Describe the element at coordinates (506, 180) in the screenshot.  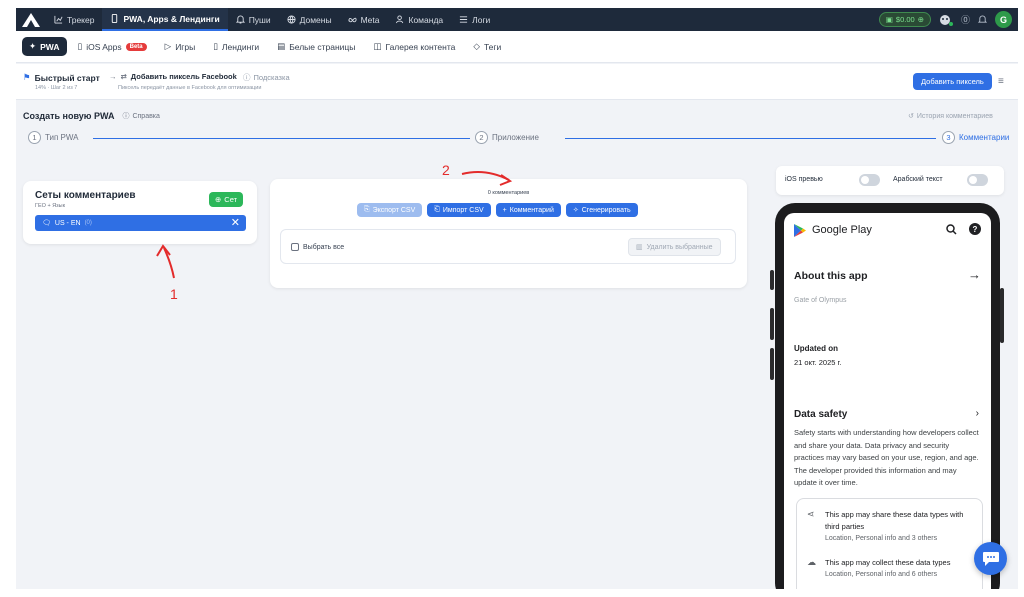
I see `annotation-arrow-2-head` at that location.